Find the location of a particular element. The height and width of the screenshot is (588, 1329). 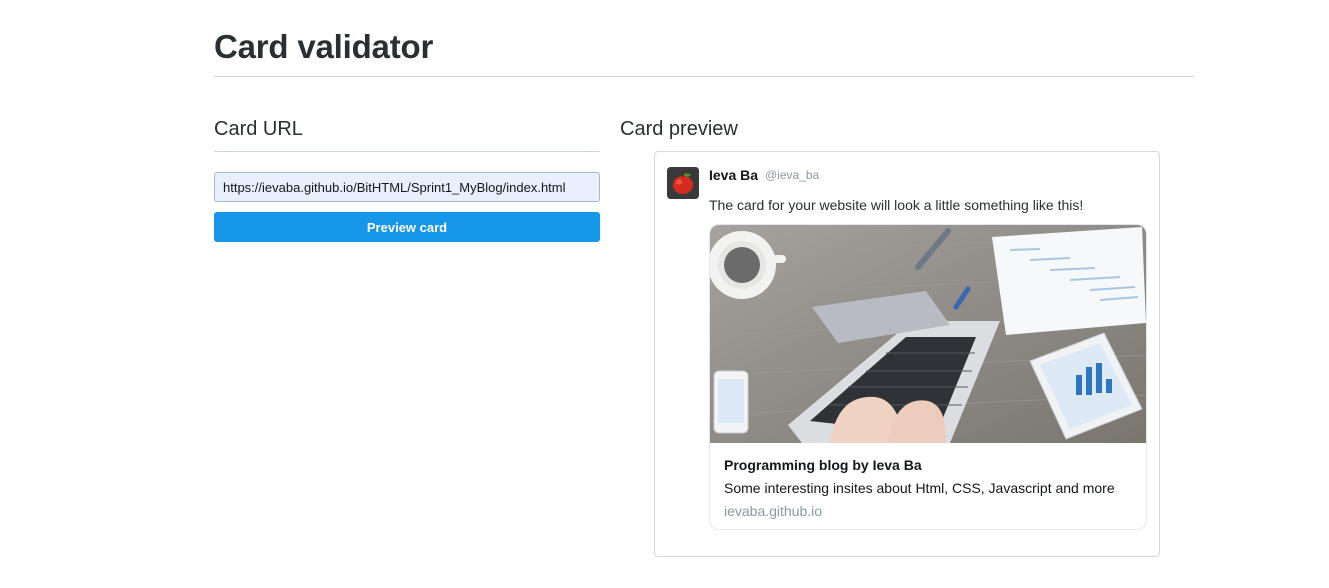

card-url-input is located at coordinates (407, 187).